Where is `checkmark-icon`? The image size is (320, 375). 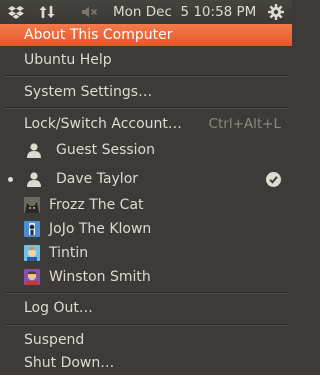 checkmark-icon is located at coordinates (273, 179).